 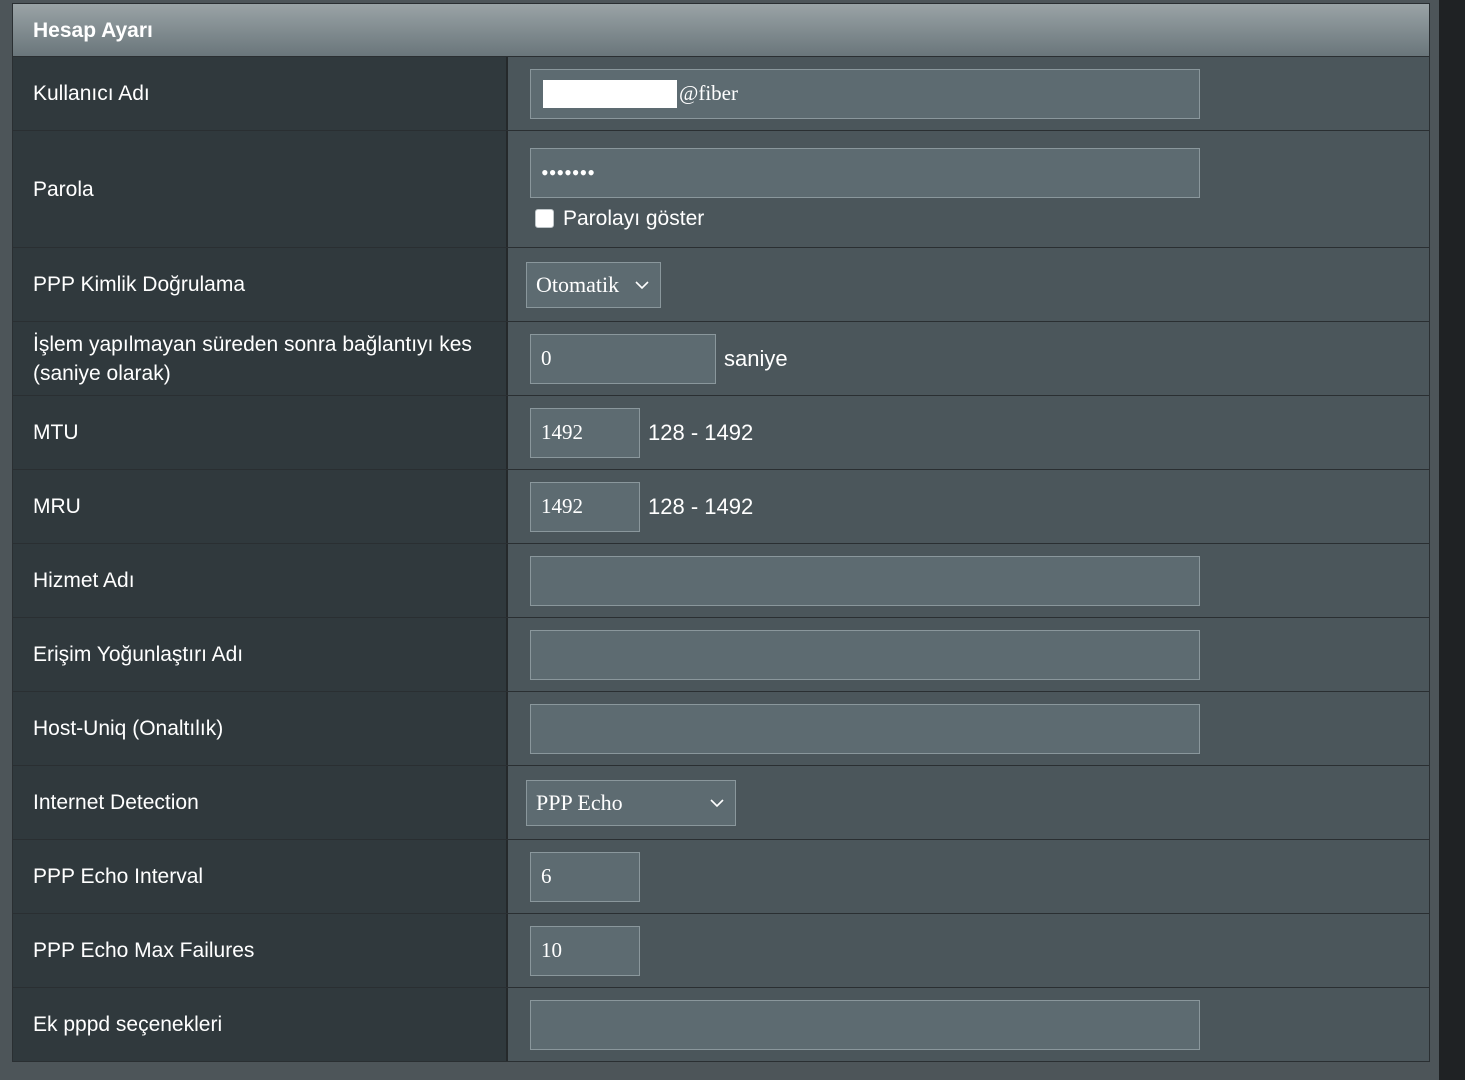 I want to click on internet-detection-cell: PPP Echo, so click(x=968, y=802).